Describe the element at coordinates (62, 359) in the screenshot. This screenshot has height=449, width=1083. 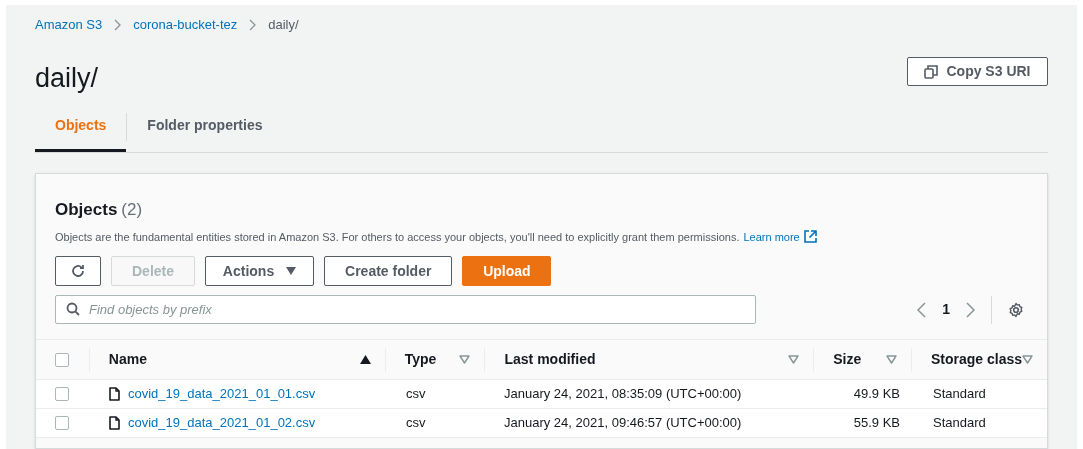
I see `select-all-checkbox` at that location.